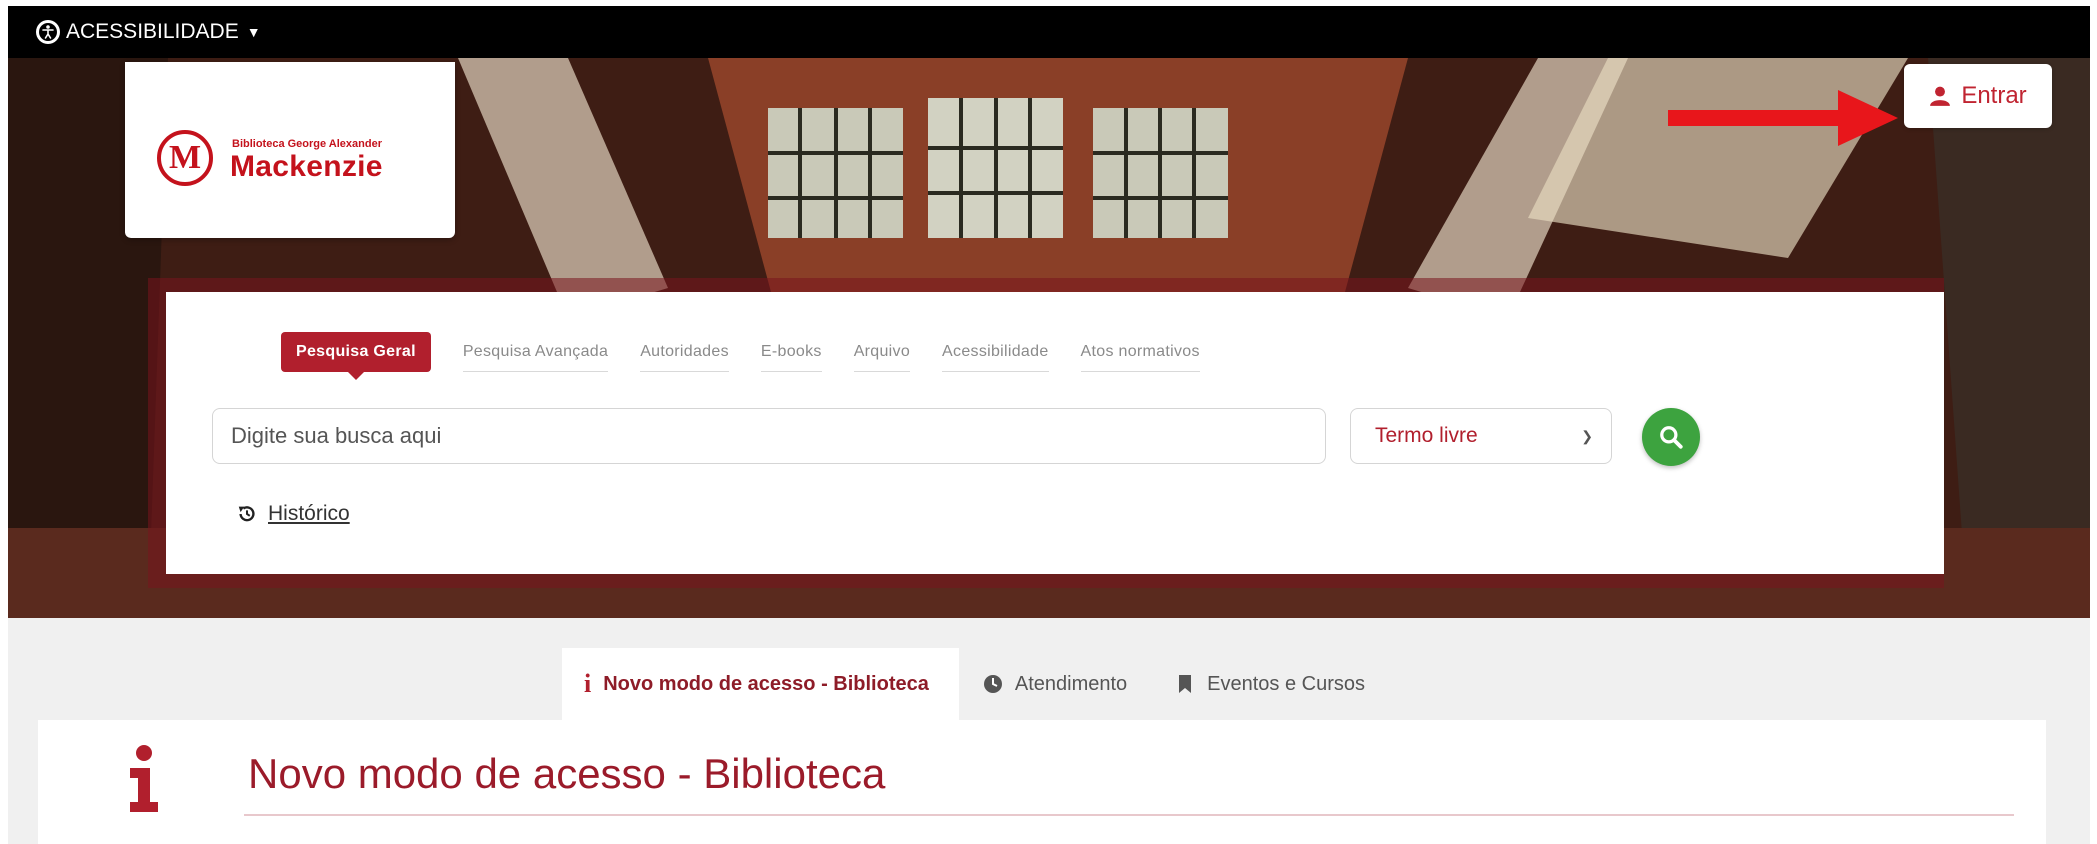 The width and height of the screenshot is (2097, 844). What do you see at coordinates (995, 357) in the screenshot?
I see `tab-acessibilidade: Acessibilidade` at bounding box center [995, 357].